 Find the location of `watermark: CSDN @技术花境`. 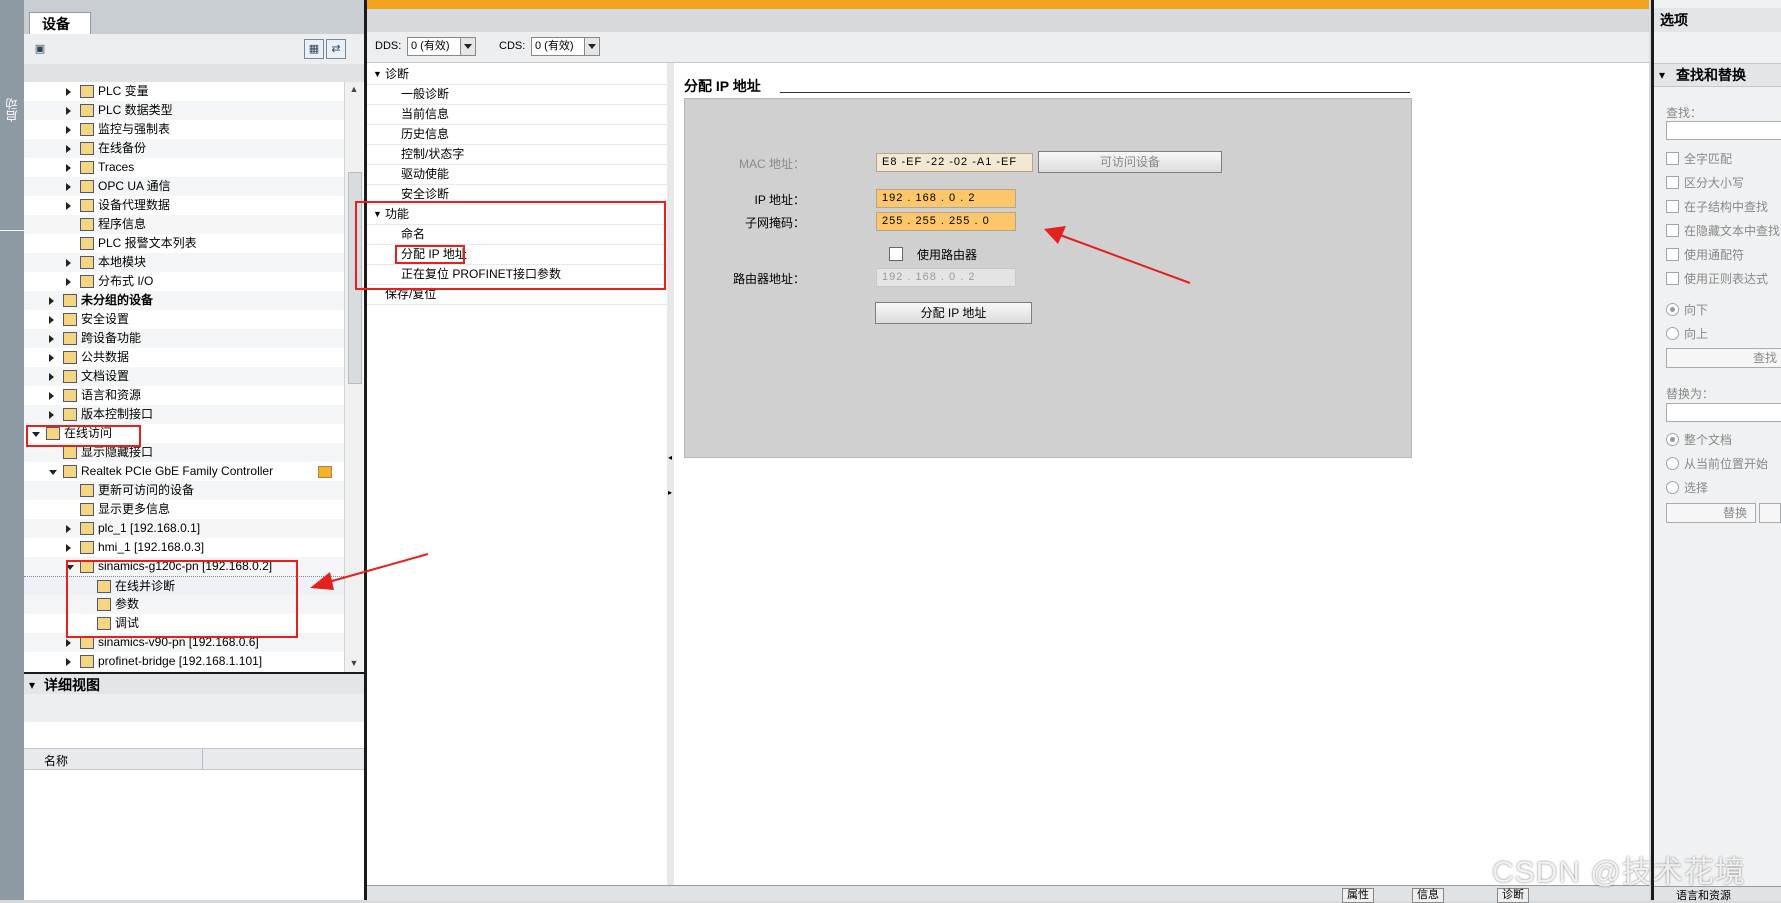

watermark: CSDN @技术花境 is located at coordinates (1619, 872).